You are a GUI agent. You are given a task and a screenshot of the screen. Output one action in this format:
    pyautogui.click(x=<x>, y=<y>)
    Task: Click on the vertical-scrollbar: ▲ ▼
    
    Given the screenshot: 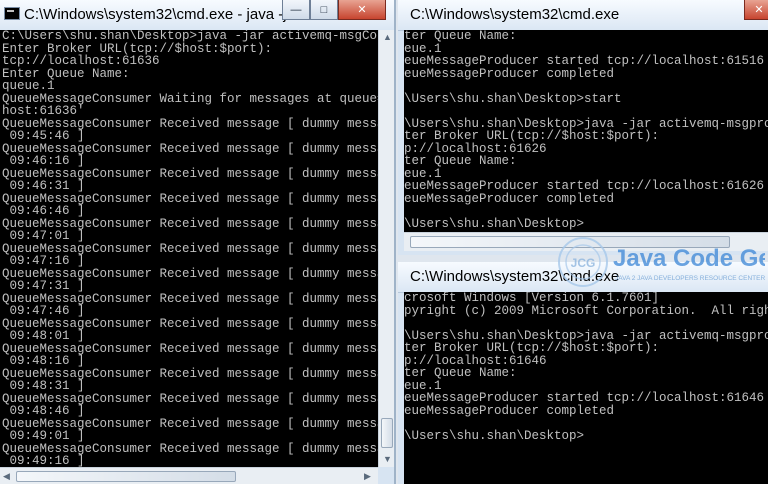 What is the action you would take?
    pyautogui.click(x=386, y=248)
    